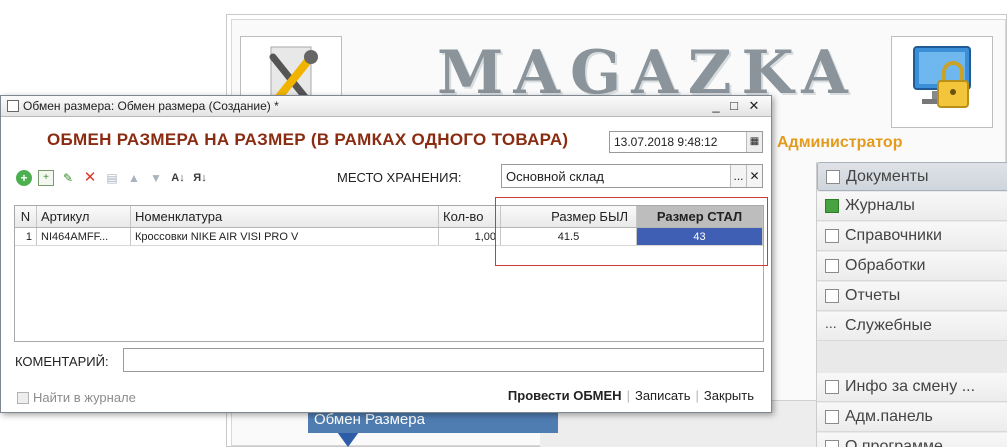 This screenshot has width=1007, height=447. I want to click on calendar-icon: ▦, so click(754, 142).